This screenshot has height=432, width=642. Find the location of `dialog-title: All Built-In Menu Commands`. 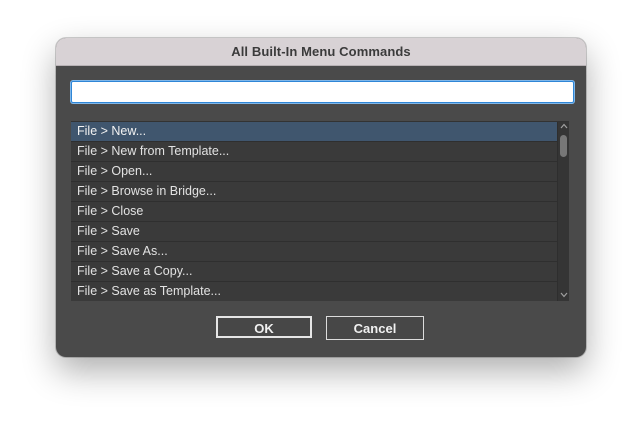

dialog-title: All Built-In Menu Commands is located at coordinates (321, 51).